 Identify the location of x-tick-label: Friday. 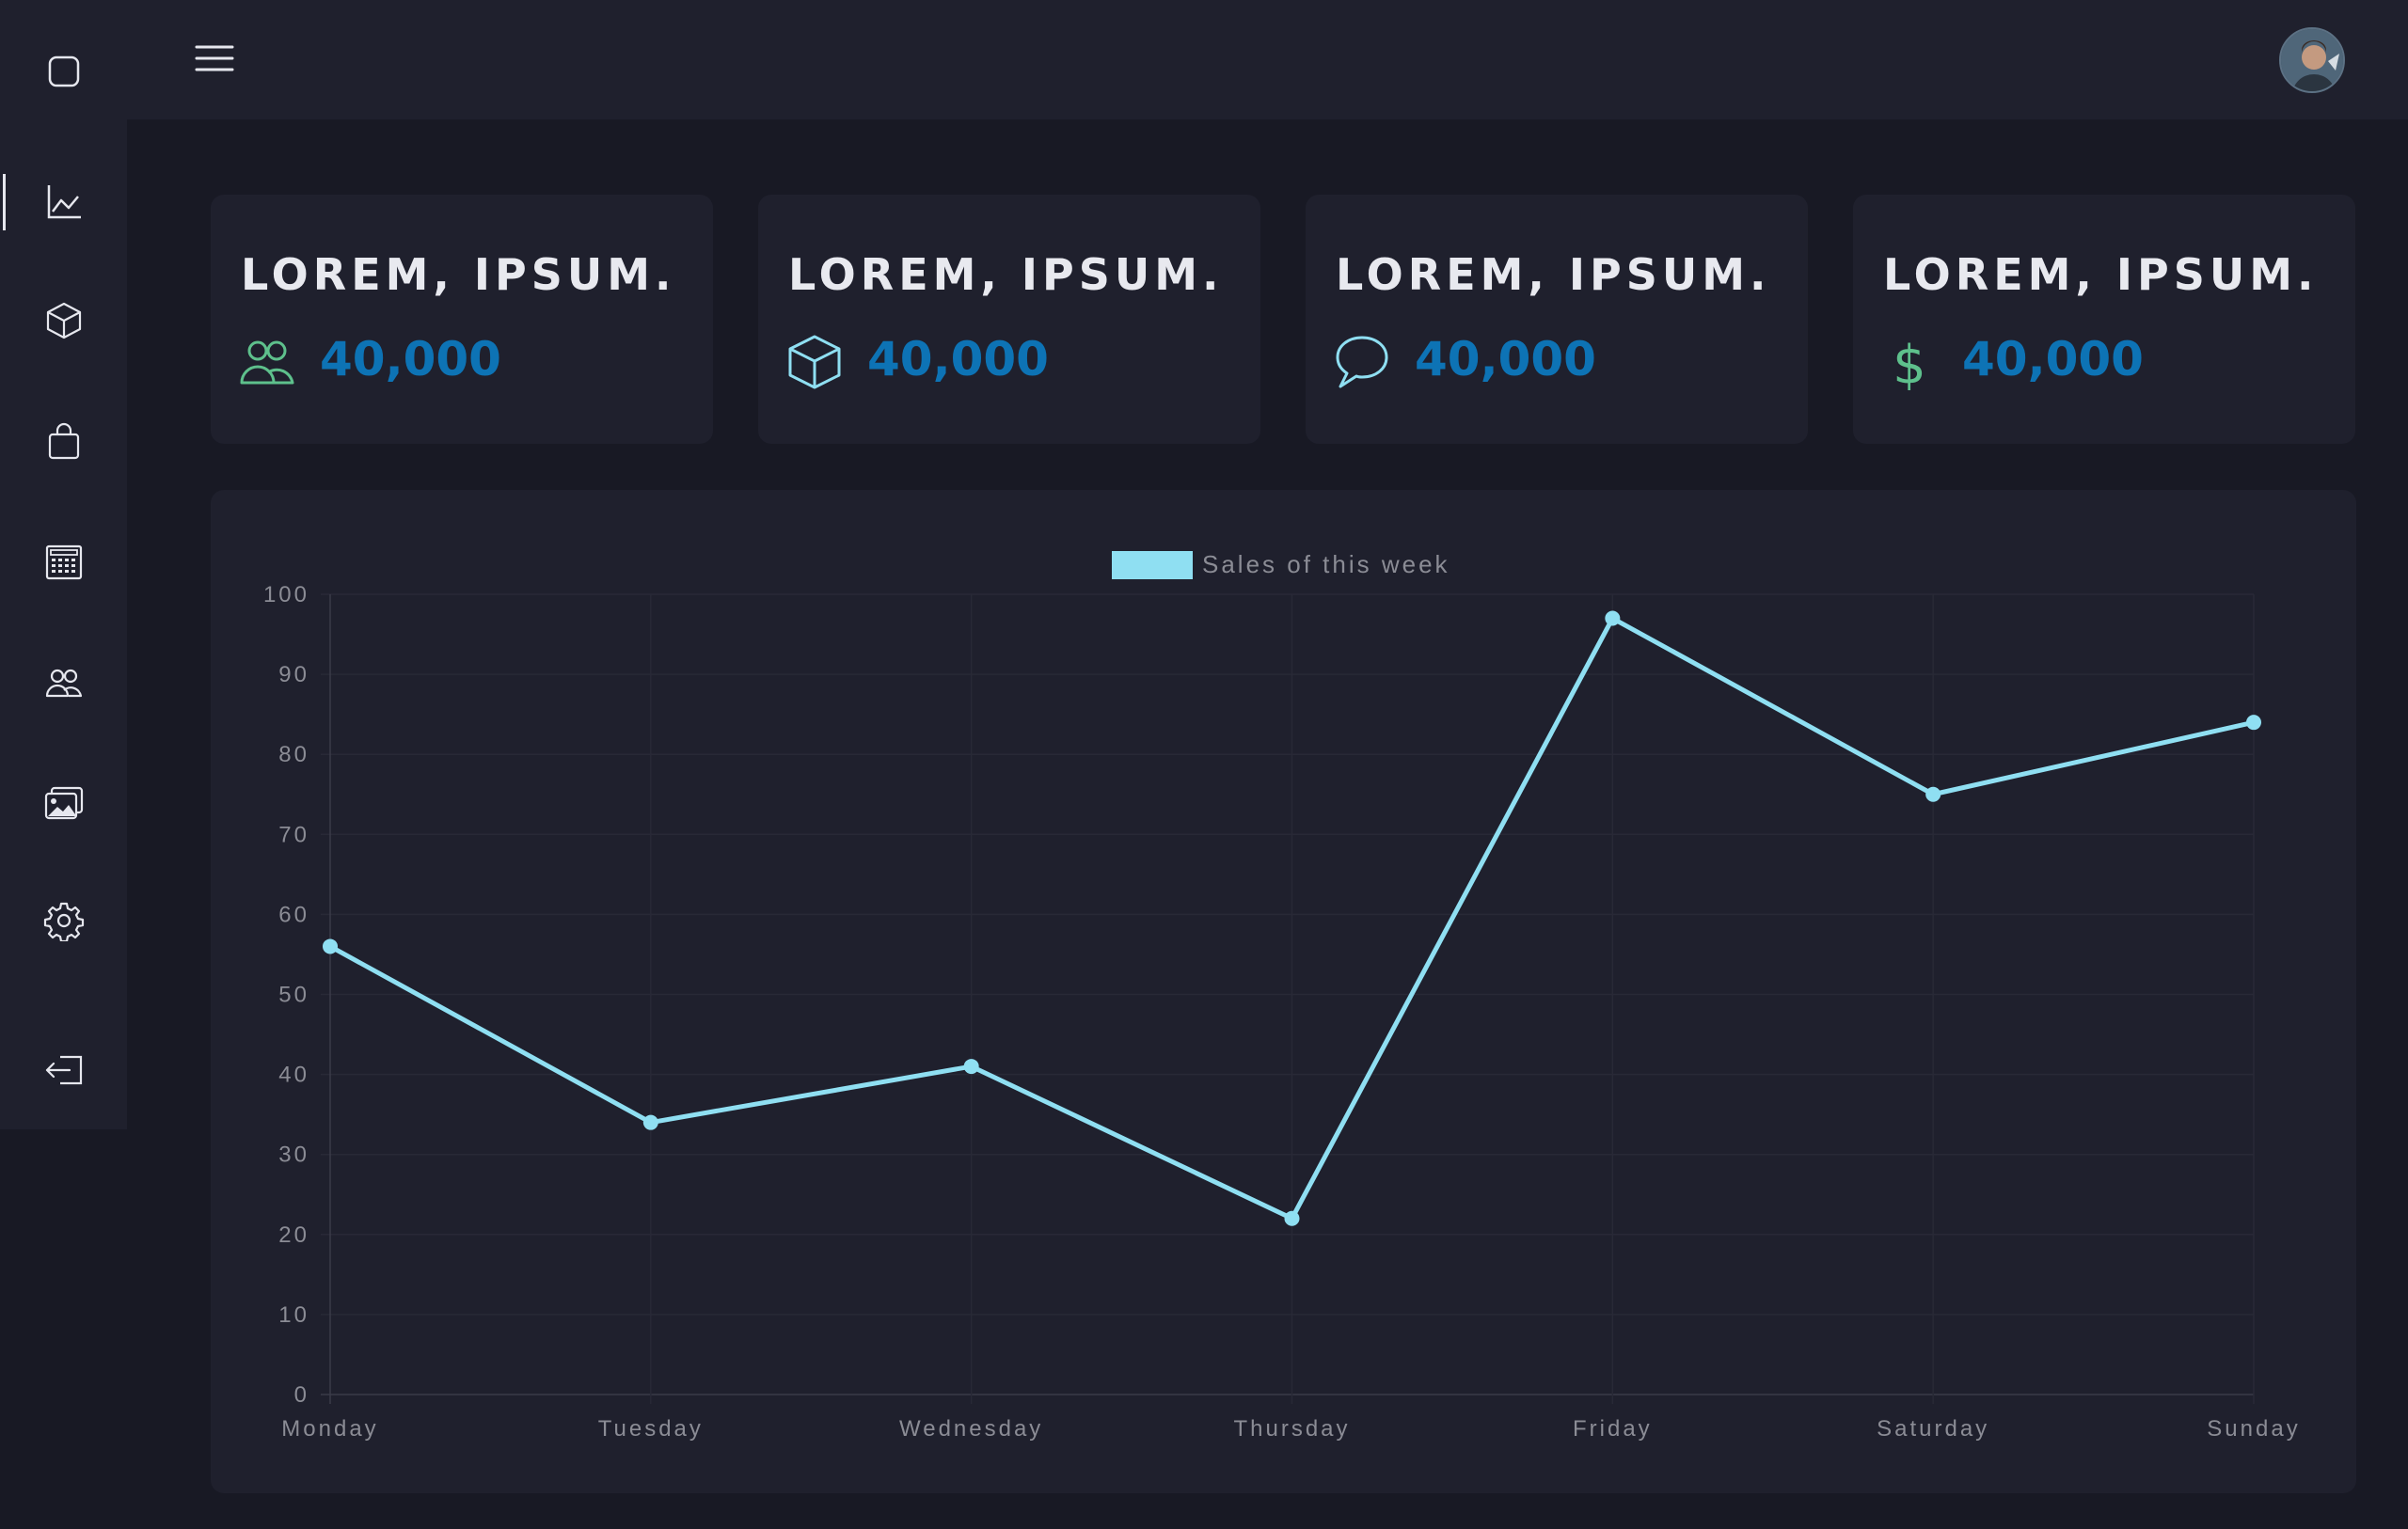
(1613, 1429).